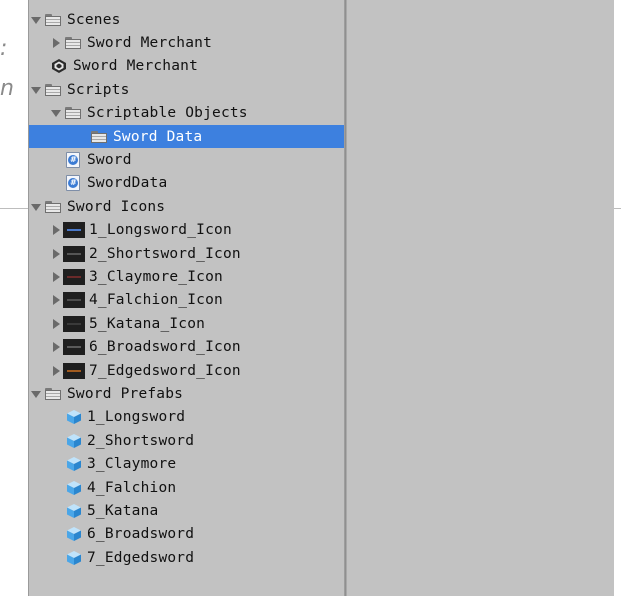  I want to click on tree-row-label: 7_Edgedsword, so click(141, 557).